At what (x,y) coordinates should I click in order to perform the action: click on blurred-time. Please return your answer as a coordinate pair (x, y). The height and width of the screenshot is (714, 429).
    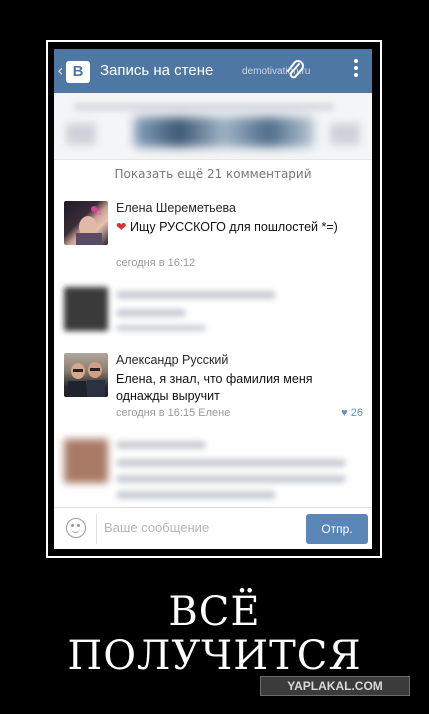
    Looking at the image, I should click on (161, 328).